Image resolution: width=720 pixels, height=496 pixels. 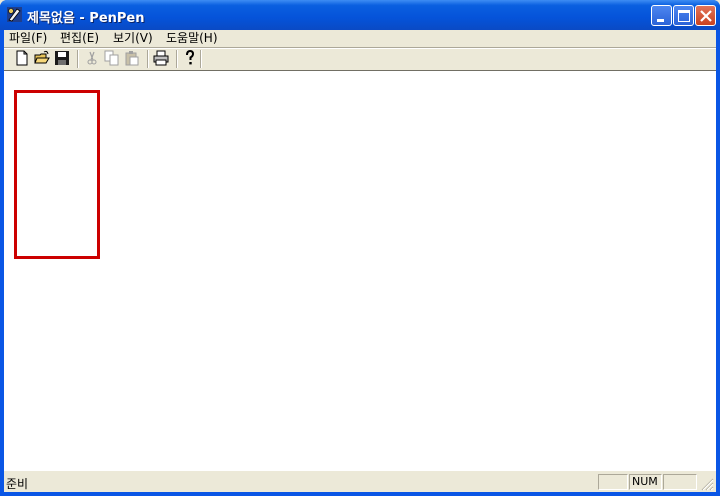 I want to click on open-folder-icon, so click(x=42, y=58).